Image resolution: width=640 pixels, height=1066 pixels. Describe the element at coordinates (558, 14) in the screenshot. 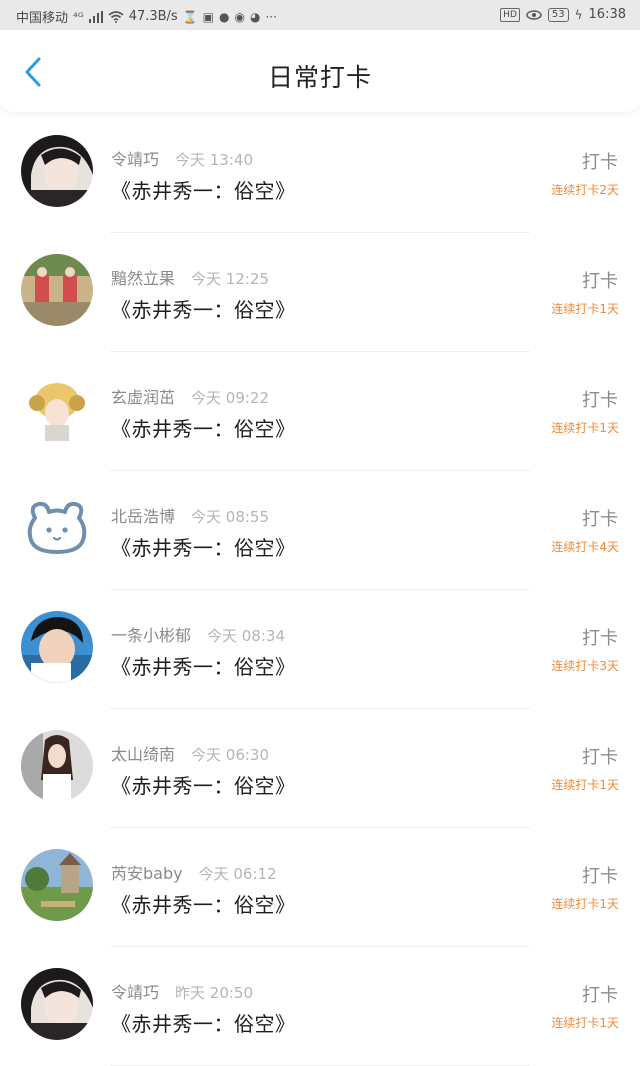

I see `battery-level: 53` at that location.